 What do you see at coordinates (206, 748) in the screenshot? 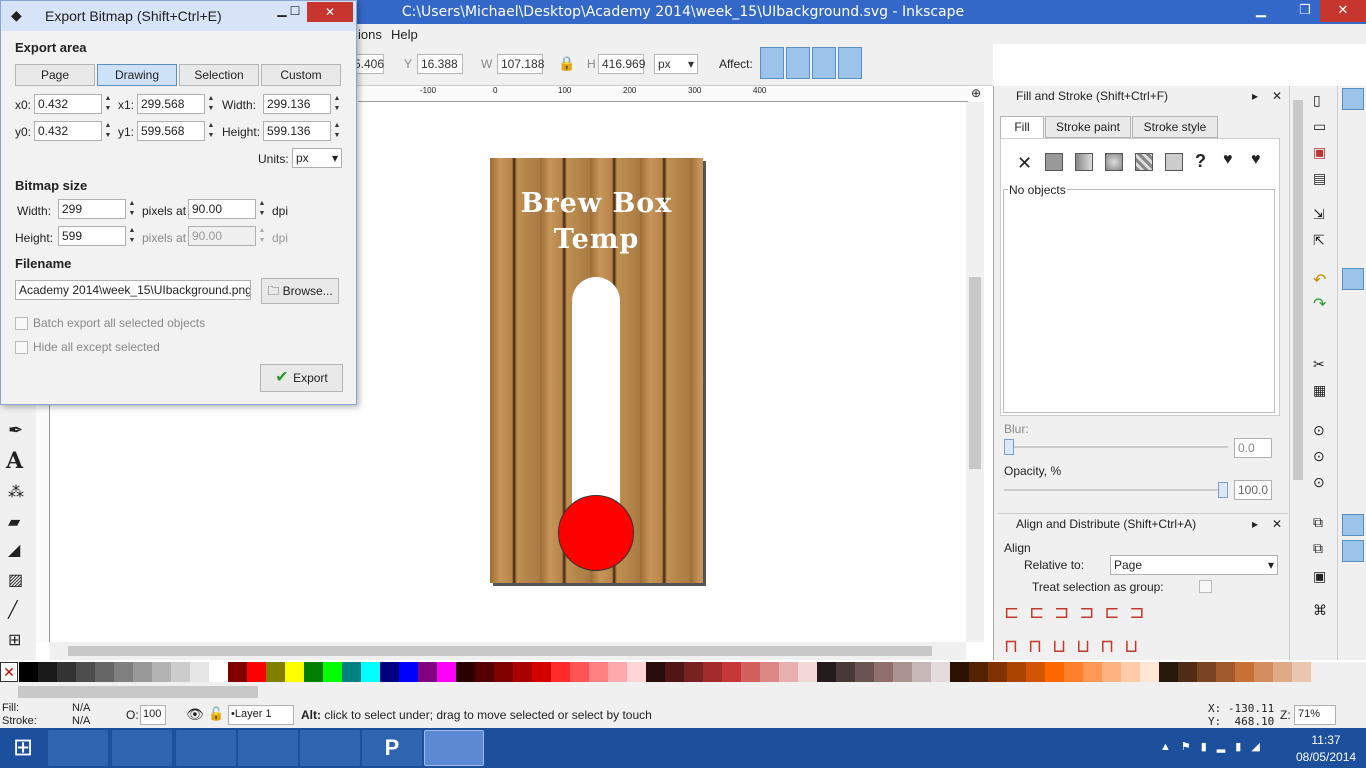
I see `notepad-icon` at bounding box center [206, 748].